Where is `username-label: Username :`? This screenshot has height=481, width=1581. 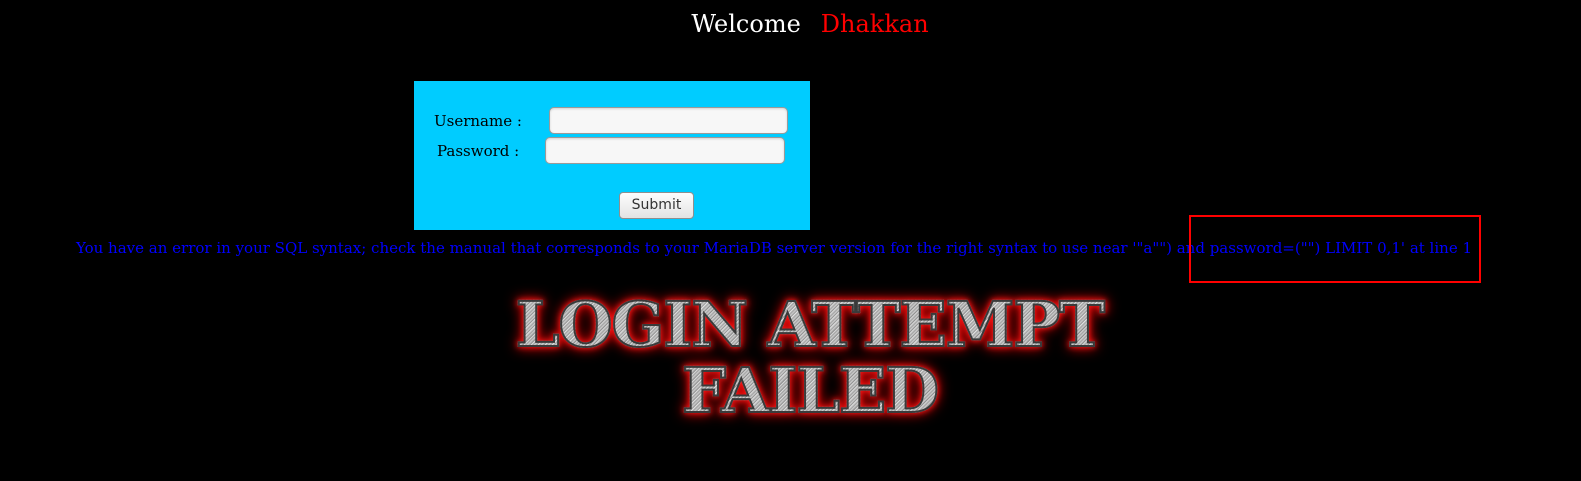
username-label: Username : is located at coordinates (478, 121).